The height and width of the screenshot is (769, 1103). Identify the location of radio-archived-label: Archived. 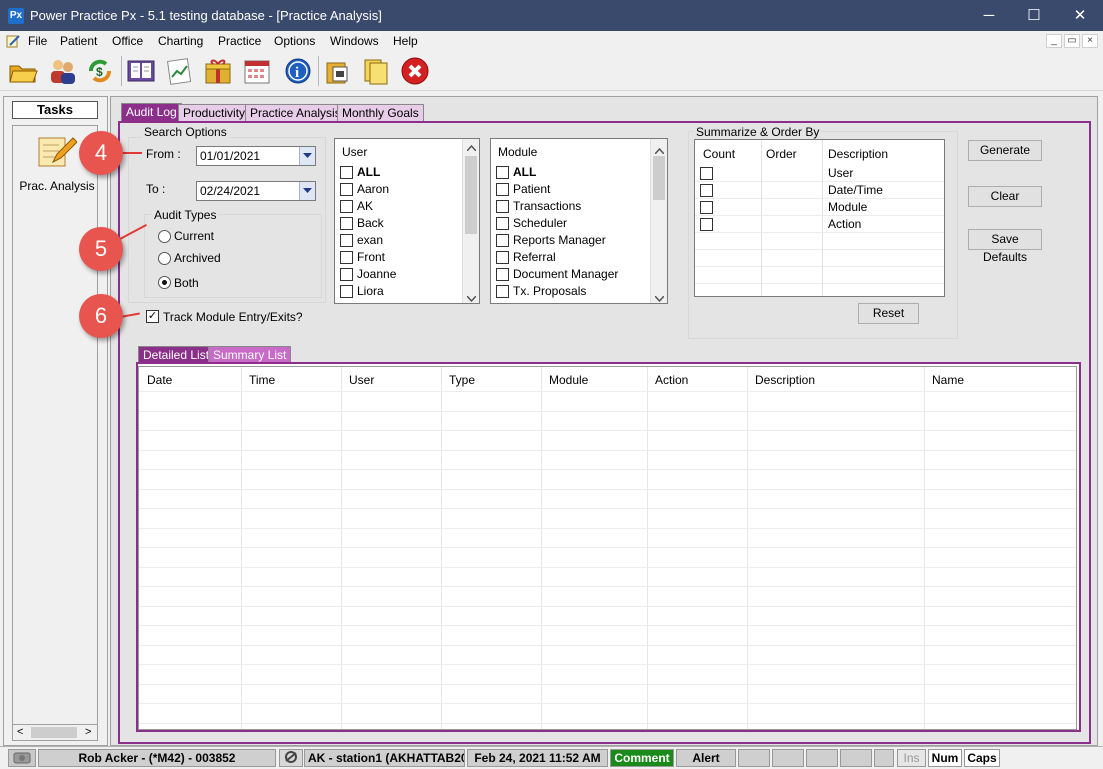
(197, 258).